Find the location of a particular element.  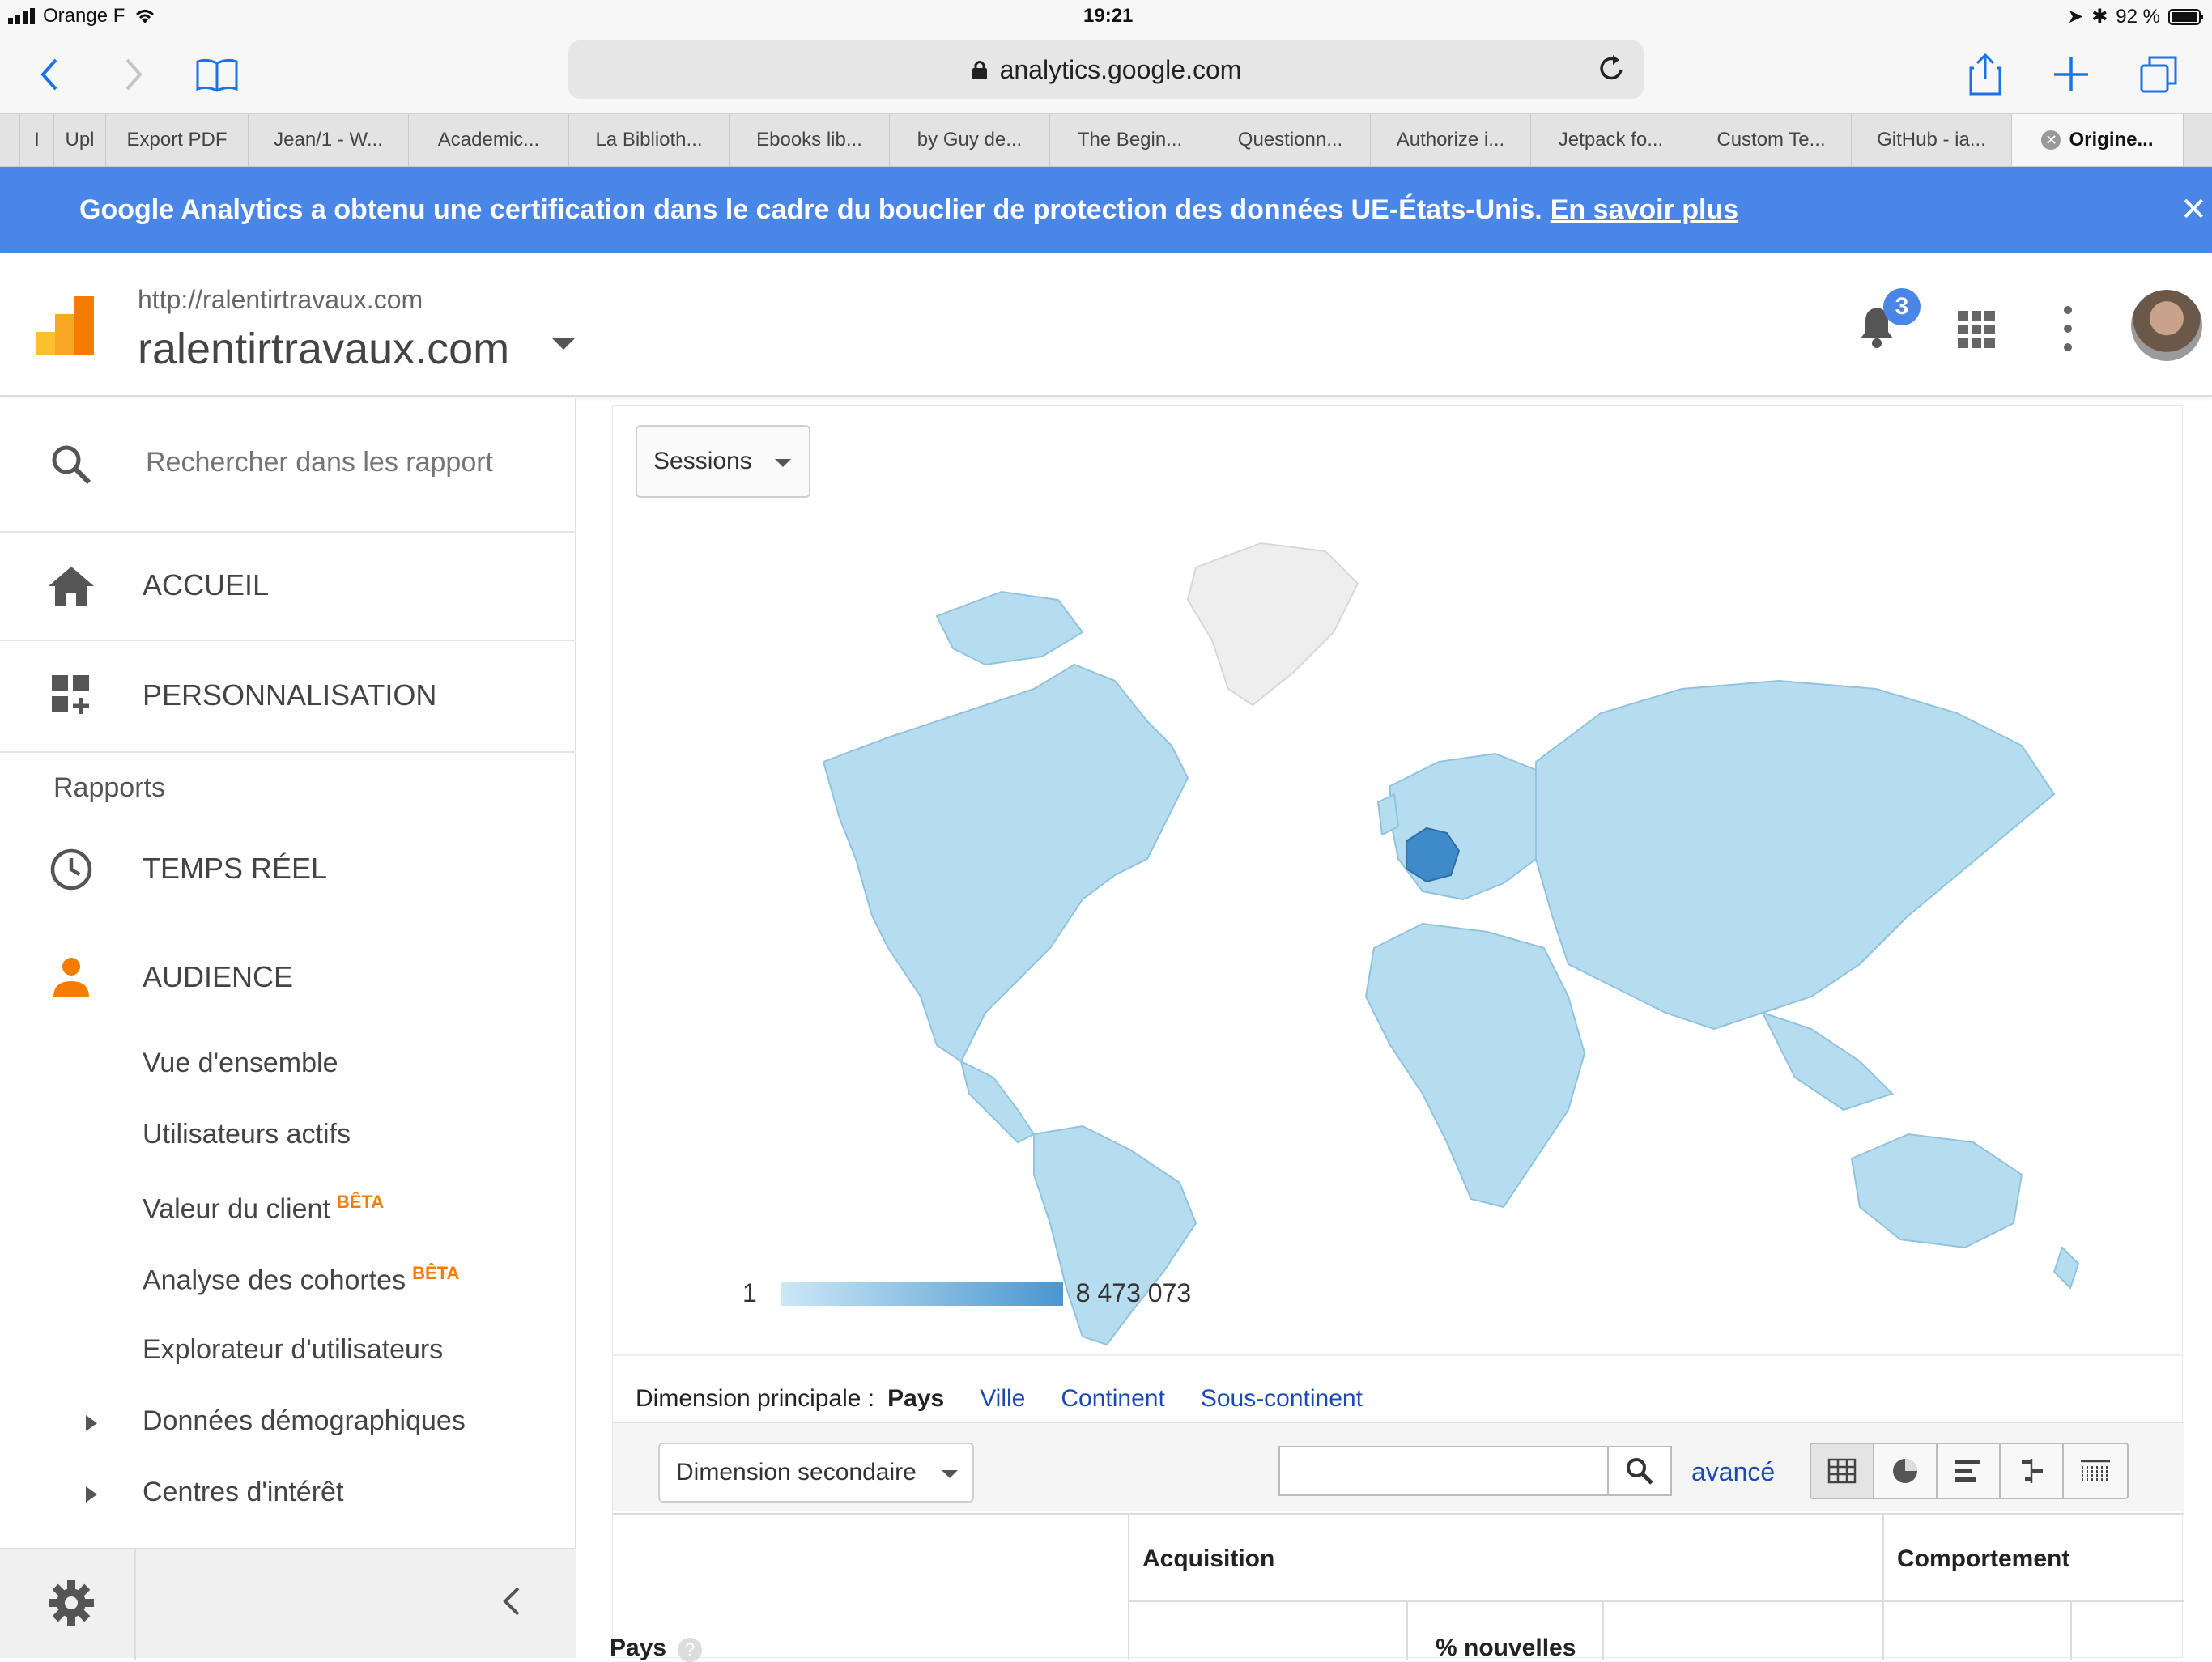

tabs-icon is located at coordinates (2159, 74).